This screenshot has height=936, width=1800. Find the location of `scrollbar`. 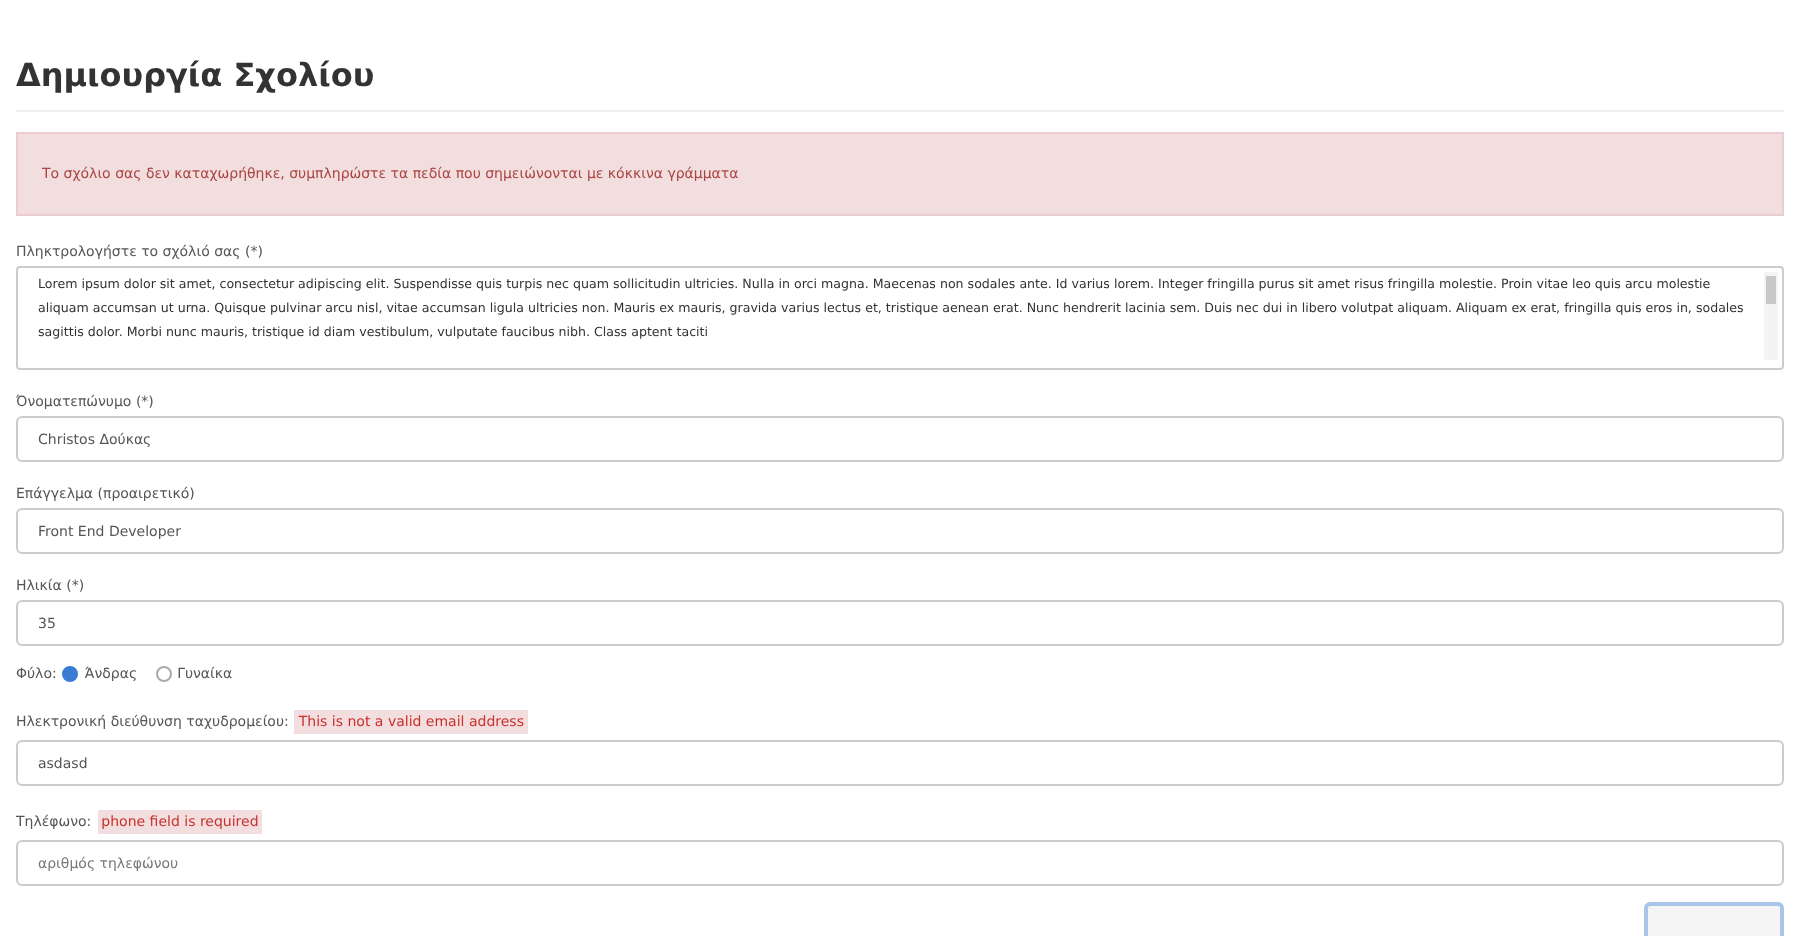

scrollbar is located at coordinates (1771, 316).